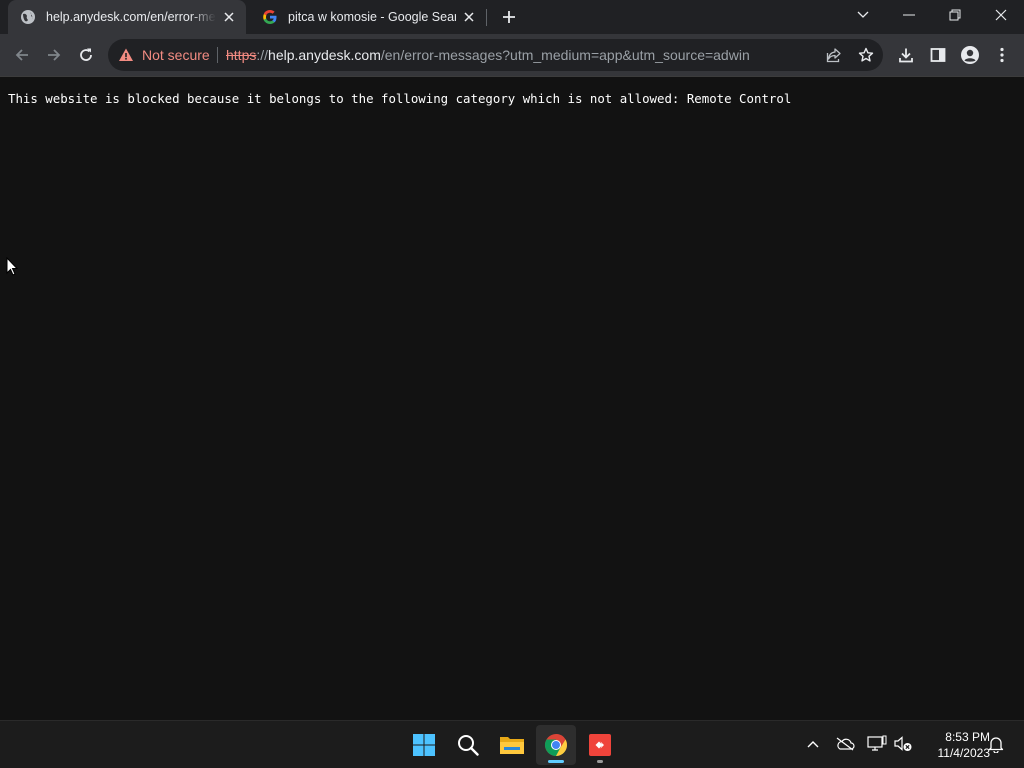 The width and height of the screenshot is (1024, 768). I want to click on arrow-right-icon, so click(54, 55).